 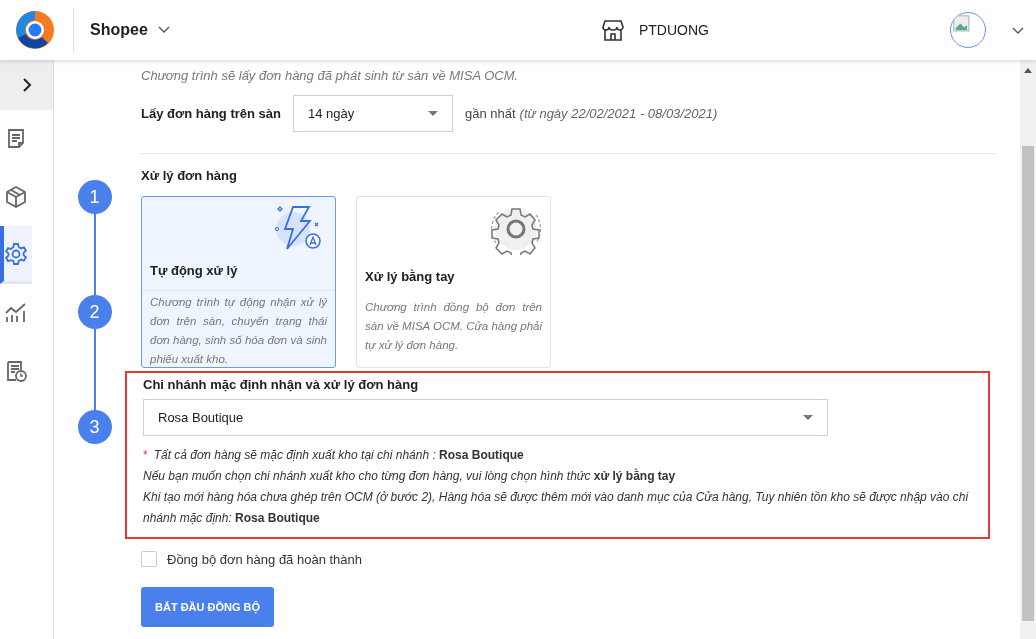 I want to click on range-suffix: gần nhất, so click(x=490, y=113).